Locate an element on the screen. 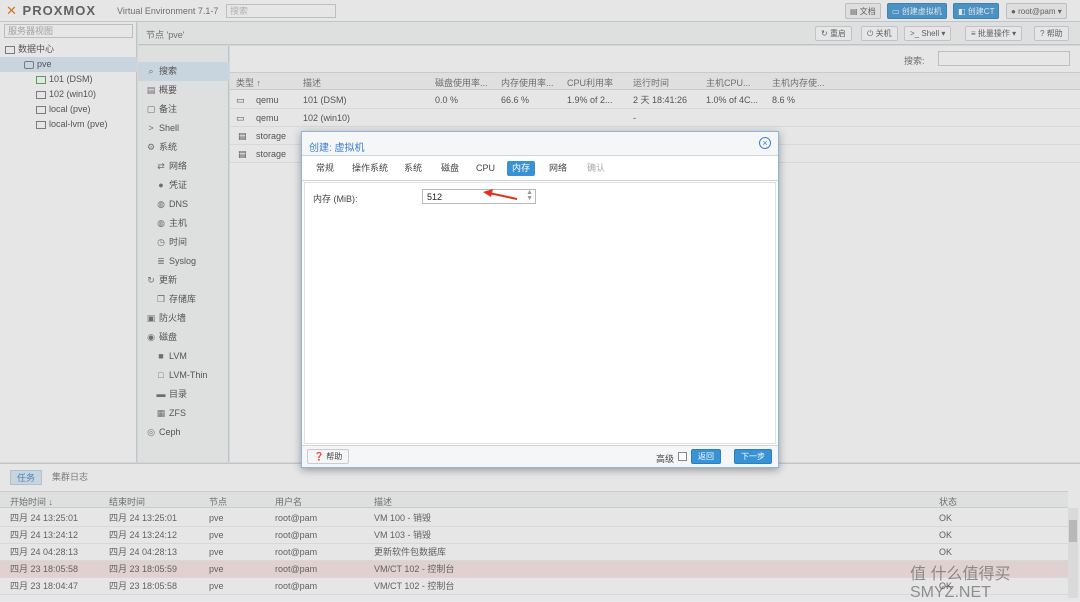  question-icon: ❓ is located at coordinates (319, 456).